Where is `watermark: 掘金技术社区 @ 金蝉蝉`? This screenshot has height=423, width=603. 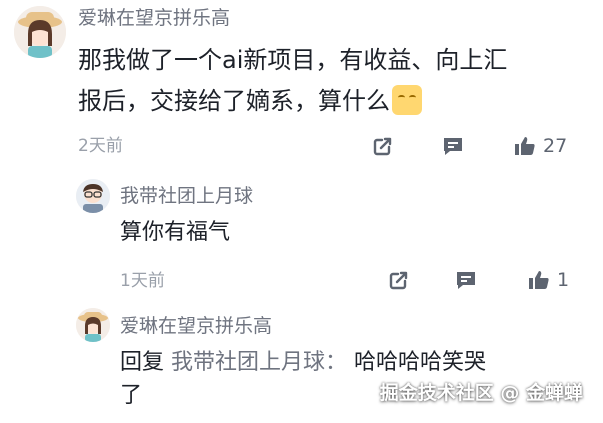
watermark: 掘金技术社区 @ 金蝉蝉 is located at coordinates (481, 393).